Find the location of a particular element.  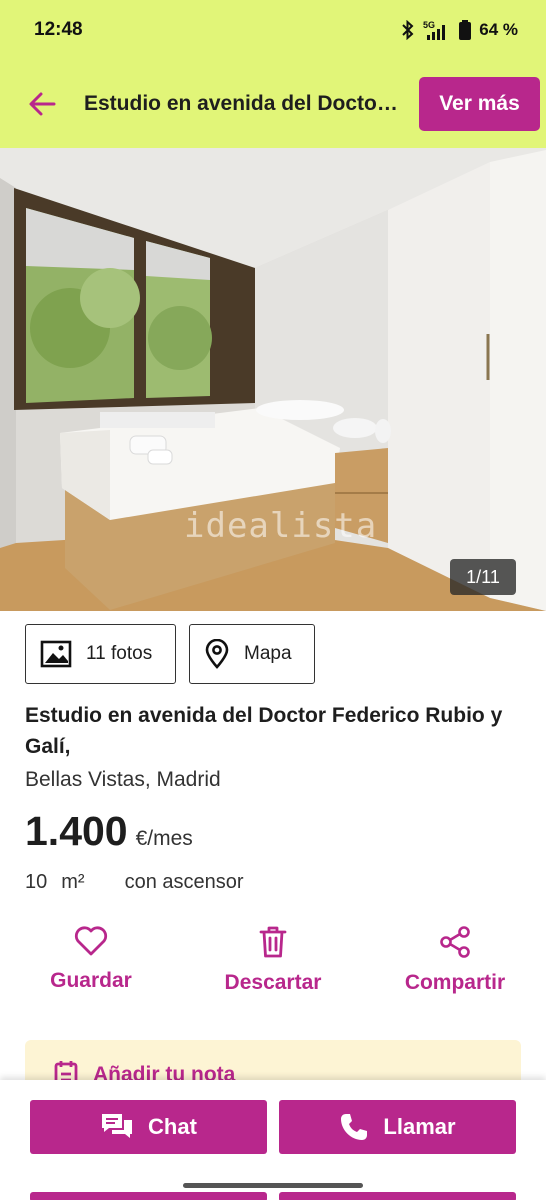

share-button: Compartir is located at coordinates (455, 960).